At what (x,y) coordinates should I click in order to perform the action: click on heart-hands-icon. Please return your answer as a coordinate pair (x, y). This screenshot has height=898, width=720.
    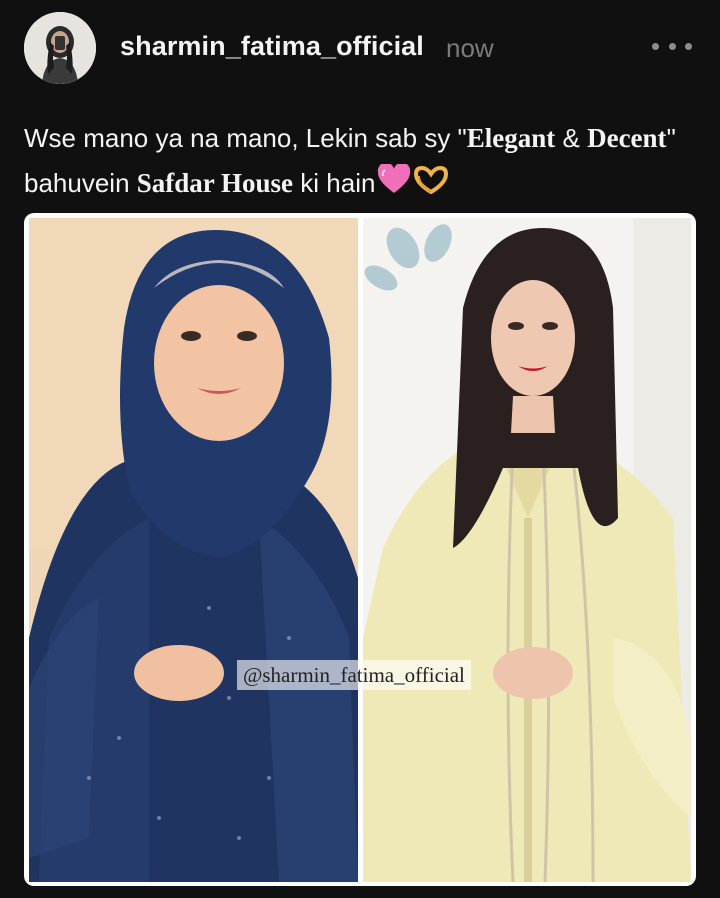
    Looking at the image, I should click on (431, 185).